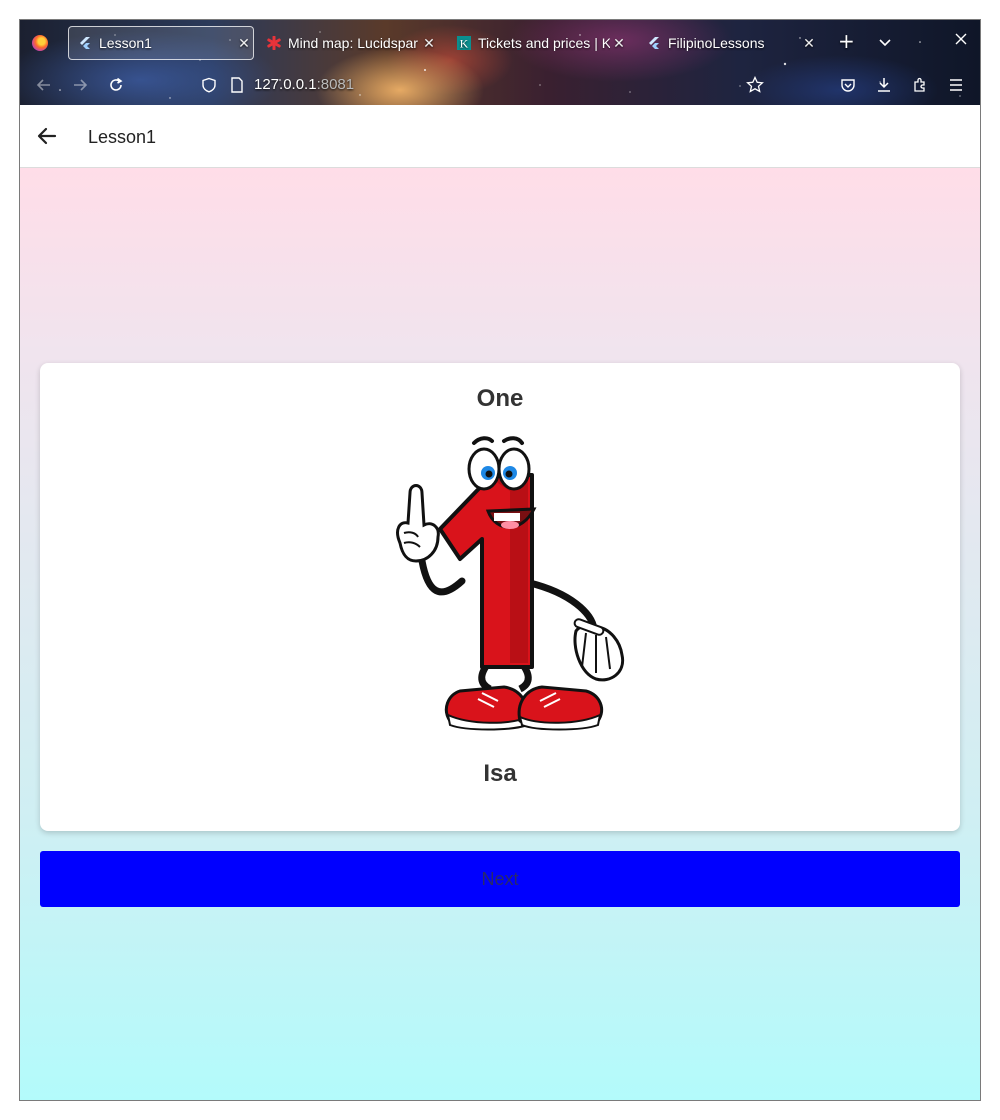  I want to click on reload-icon, so click(116, 85).